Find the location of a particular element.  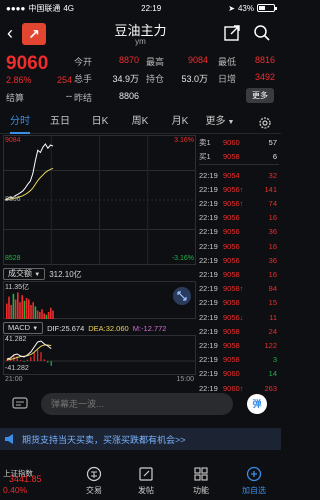

volume-indicator-tag: 成交额 ▼ is located at coordinates (24, 274).